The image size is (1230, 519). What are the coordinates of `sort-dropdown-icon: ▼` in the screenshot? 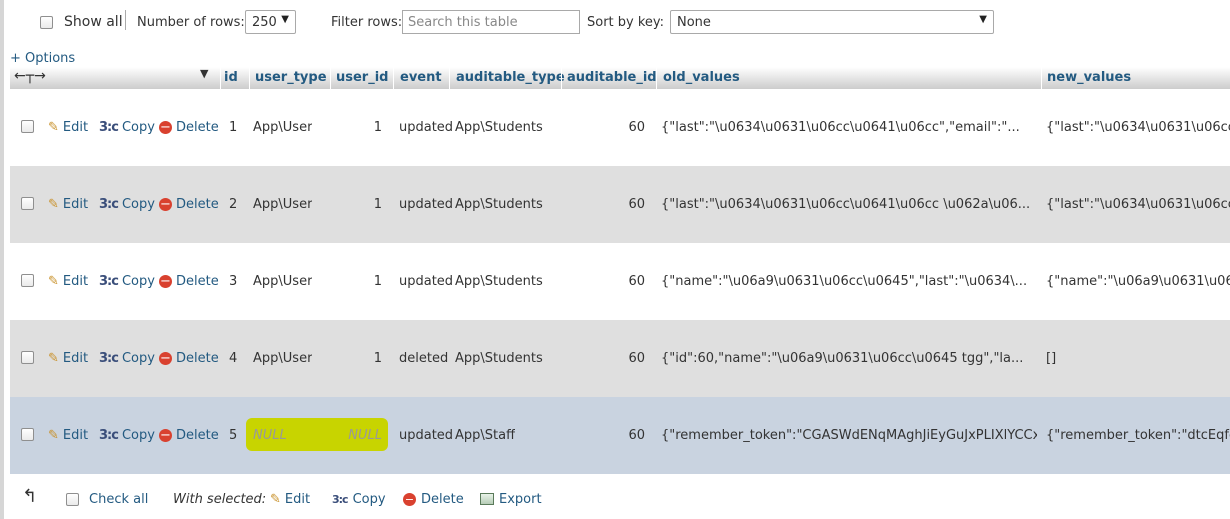 It's located at (204, 73).